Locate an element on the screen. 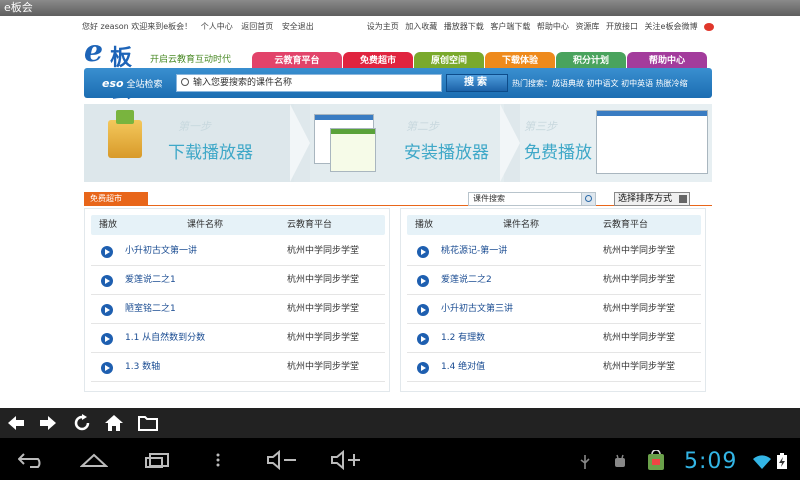 Image resolution: width=800 pixels, height=480 pixels. weibo-icon is located at coordinates (709, 26).